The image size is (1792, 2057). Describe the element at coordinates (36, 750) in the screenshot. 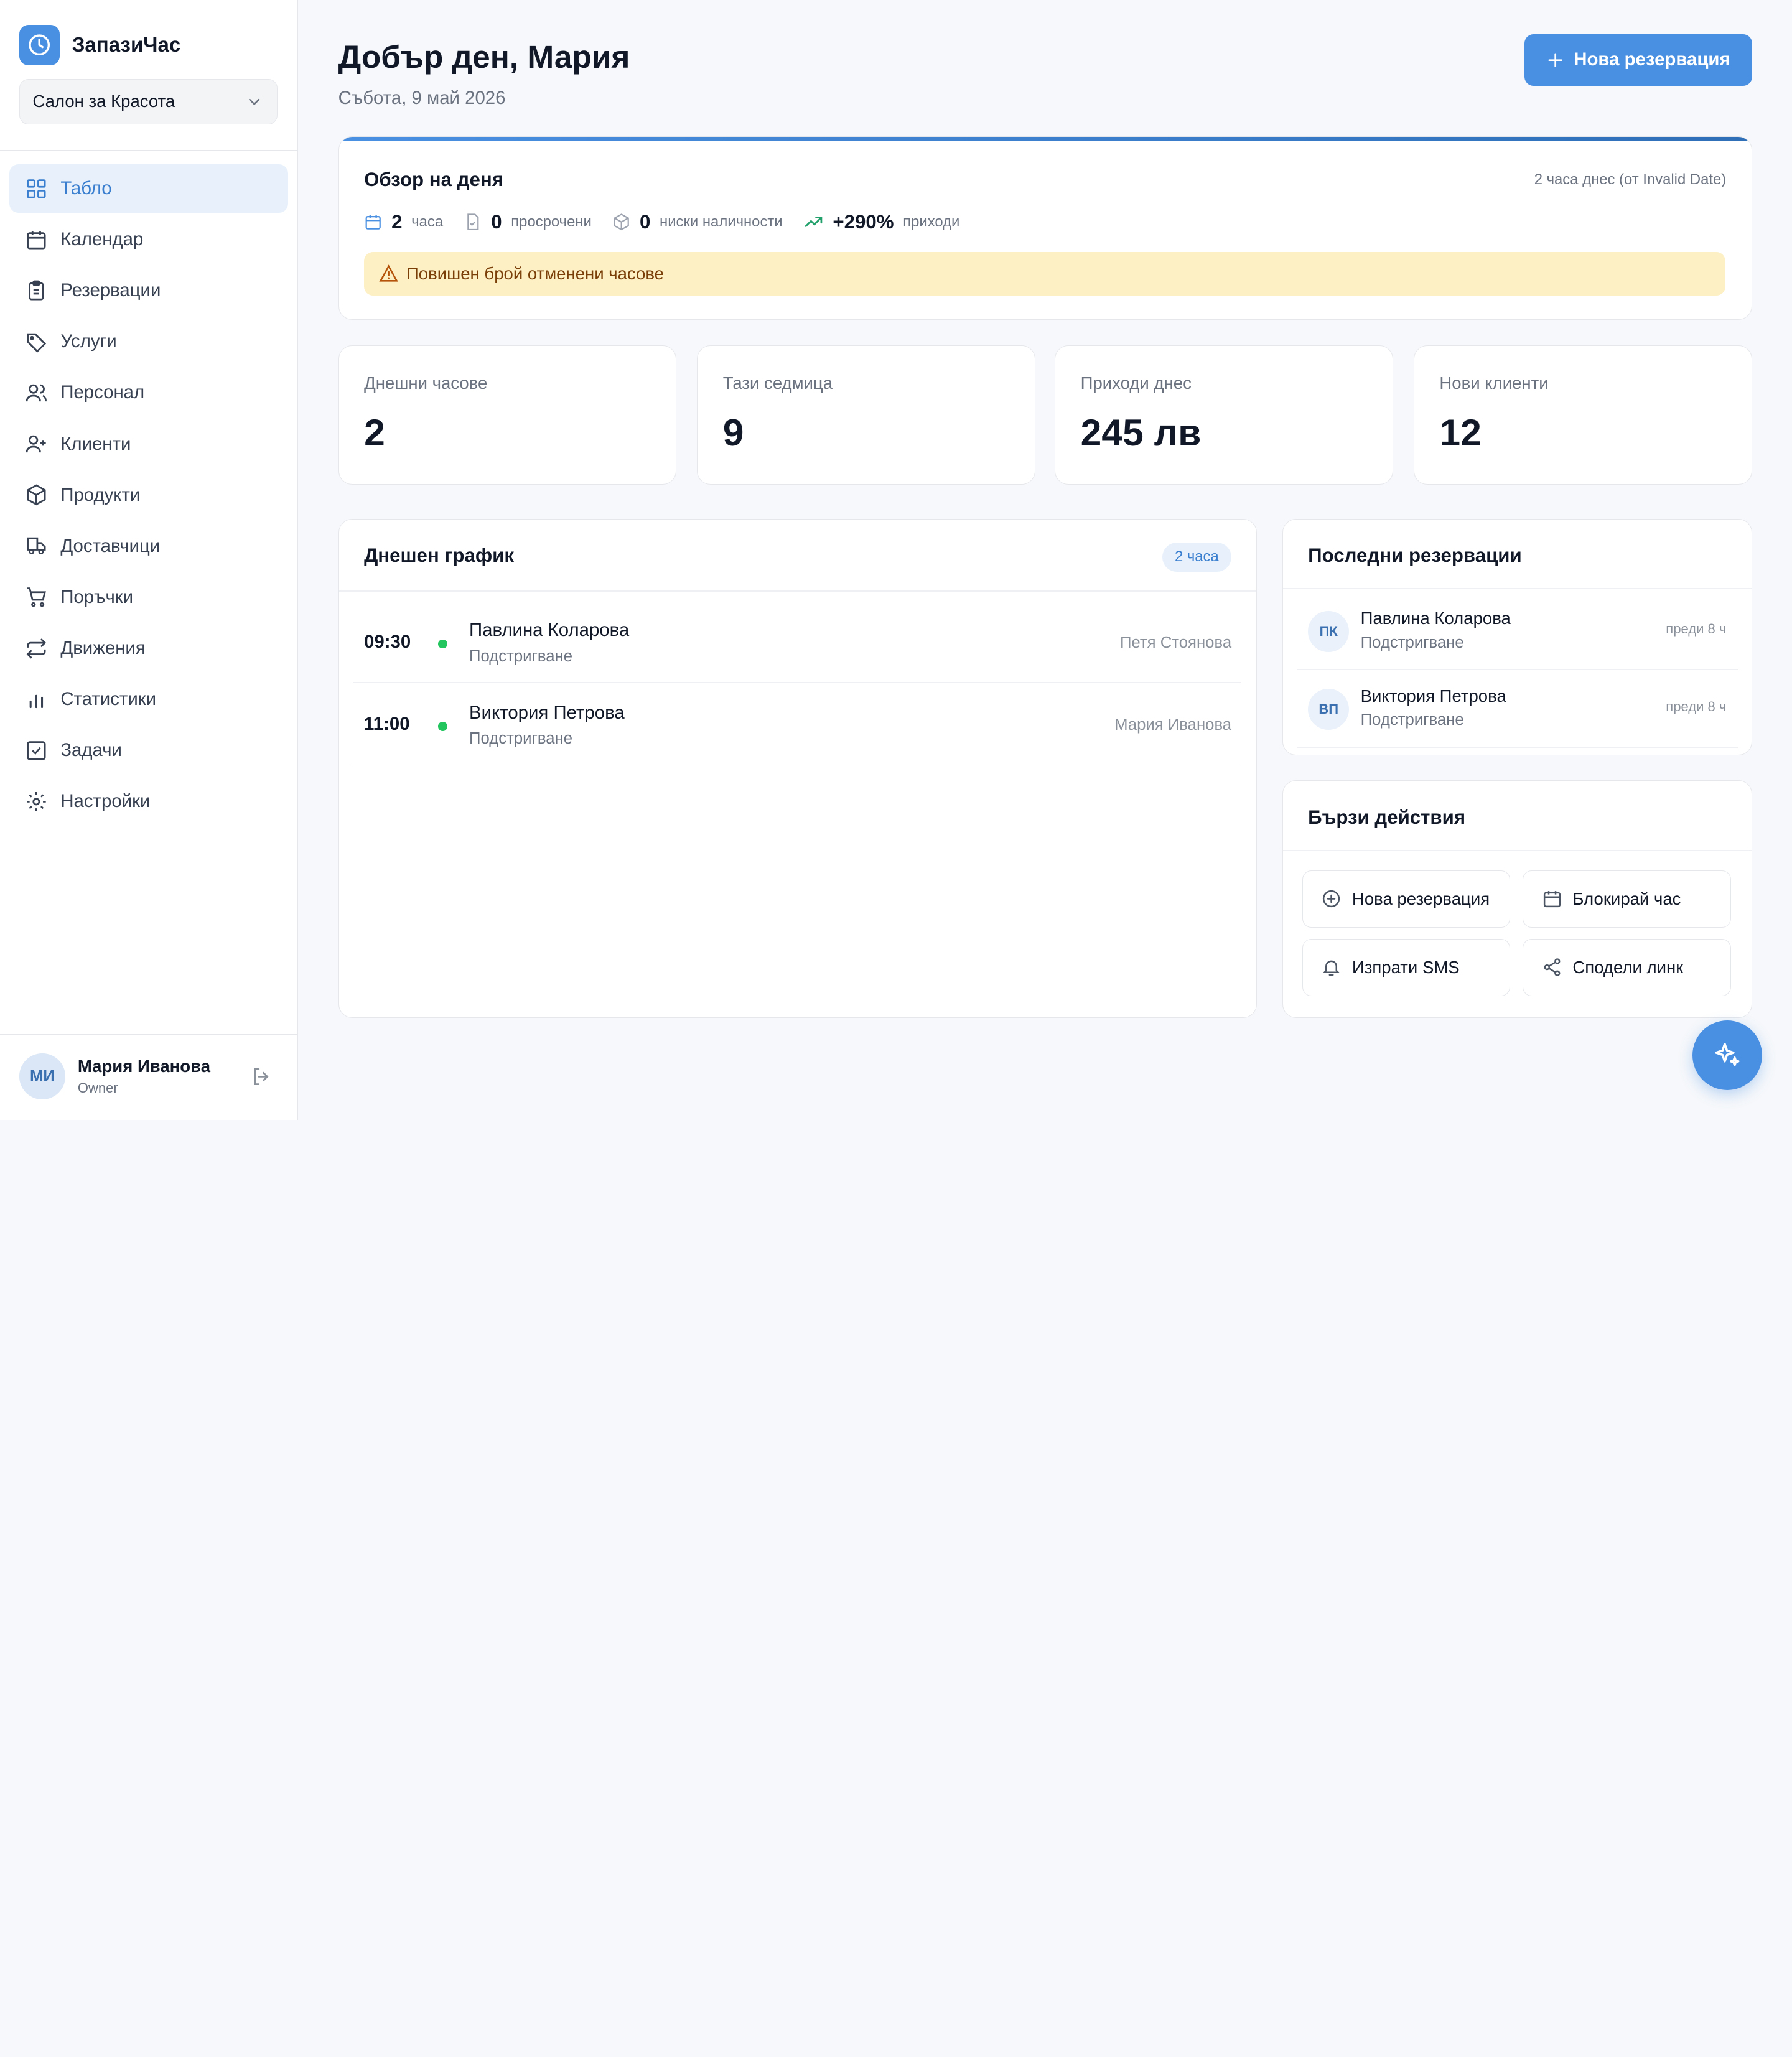

I see `check-square-icon` at that location.